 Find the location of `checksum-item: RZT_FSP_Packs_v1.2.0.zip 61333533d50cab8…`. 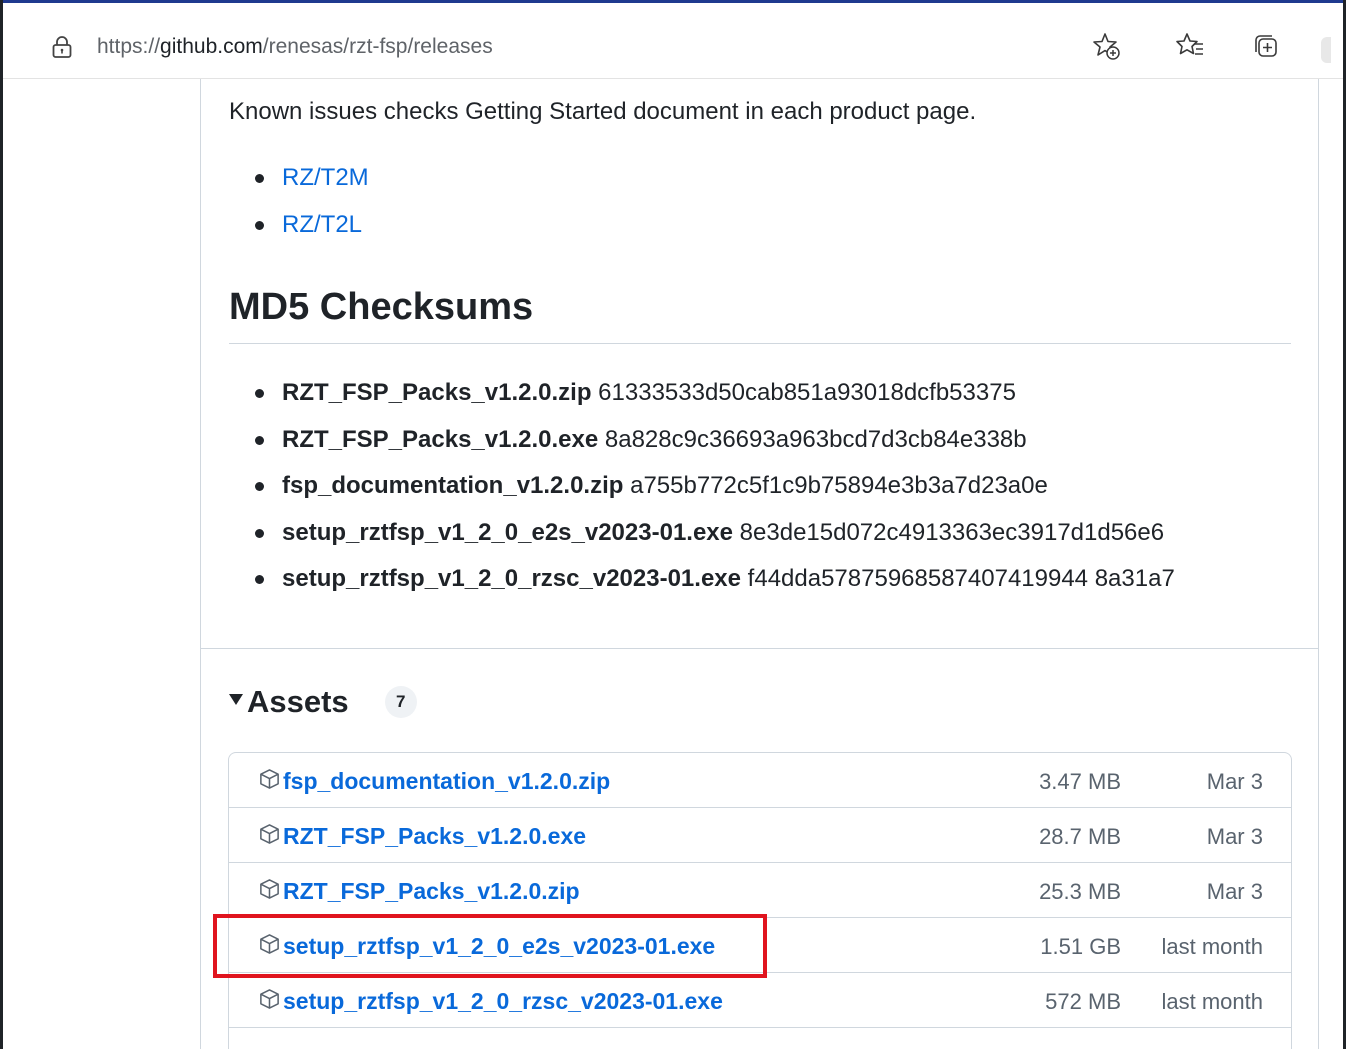

checksum-item: RZT_FSP_Packs_v1.2.0.zip 61333533d50cab8… is located at coordinates (712, 400).